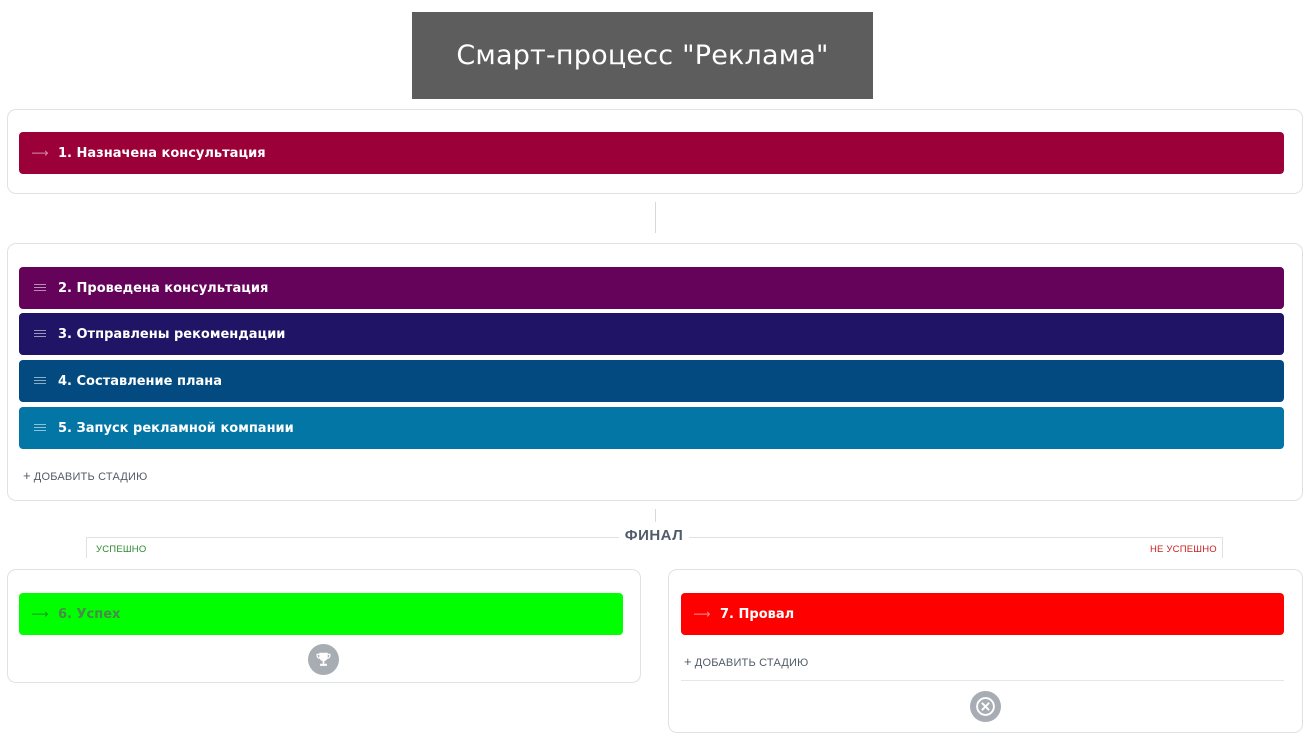 This screenshot has height=739, width=1313. What do you see at coordinates (651, 153) in the screenshot?
I see `stage-1: ⟶ 1. Назначена консультация` at bounding box center [651, 153].